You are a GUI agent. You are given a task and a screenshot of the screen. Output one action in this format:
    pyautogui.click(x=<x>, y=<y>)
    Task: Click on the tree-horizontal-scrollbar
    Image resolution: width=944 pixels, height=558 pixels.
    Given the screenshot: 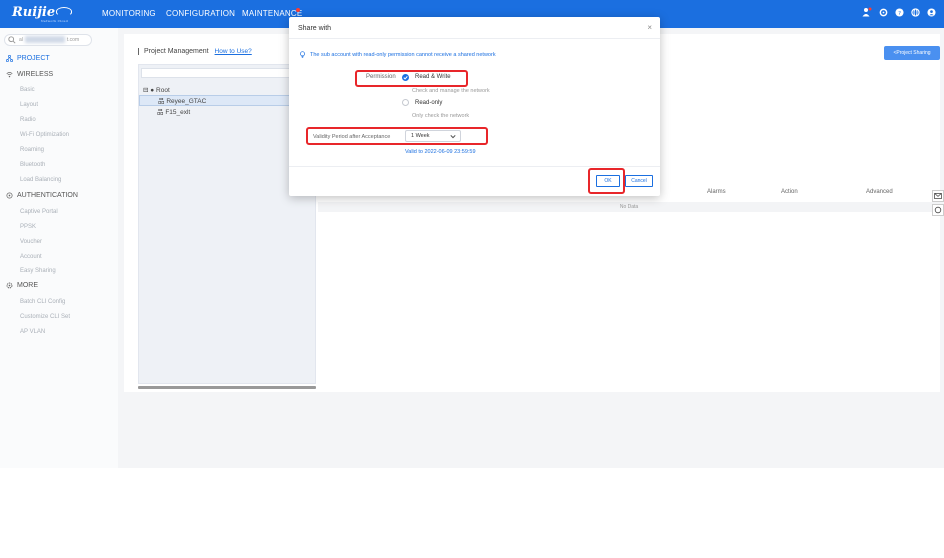 What is the action you would take?
    pyautogui.click(x=227, y=387)
    